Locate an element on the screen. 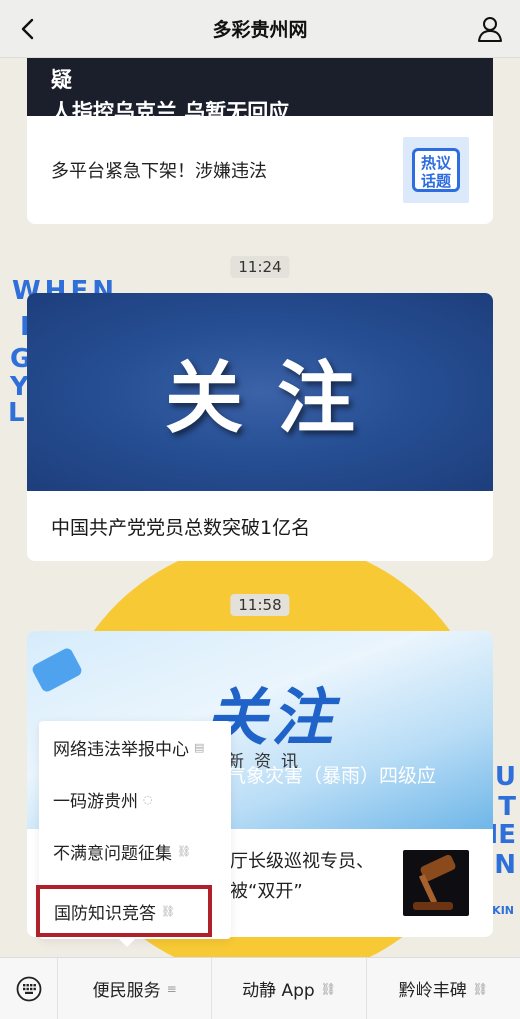  chevron-left-icon is located at coordinates (27, 29).